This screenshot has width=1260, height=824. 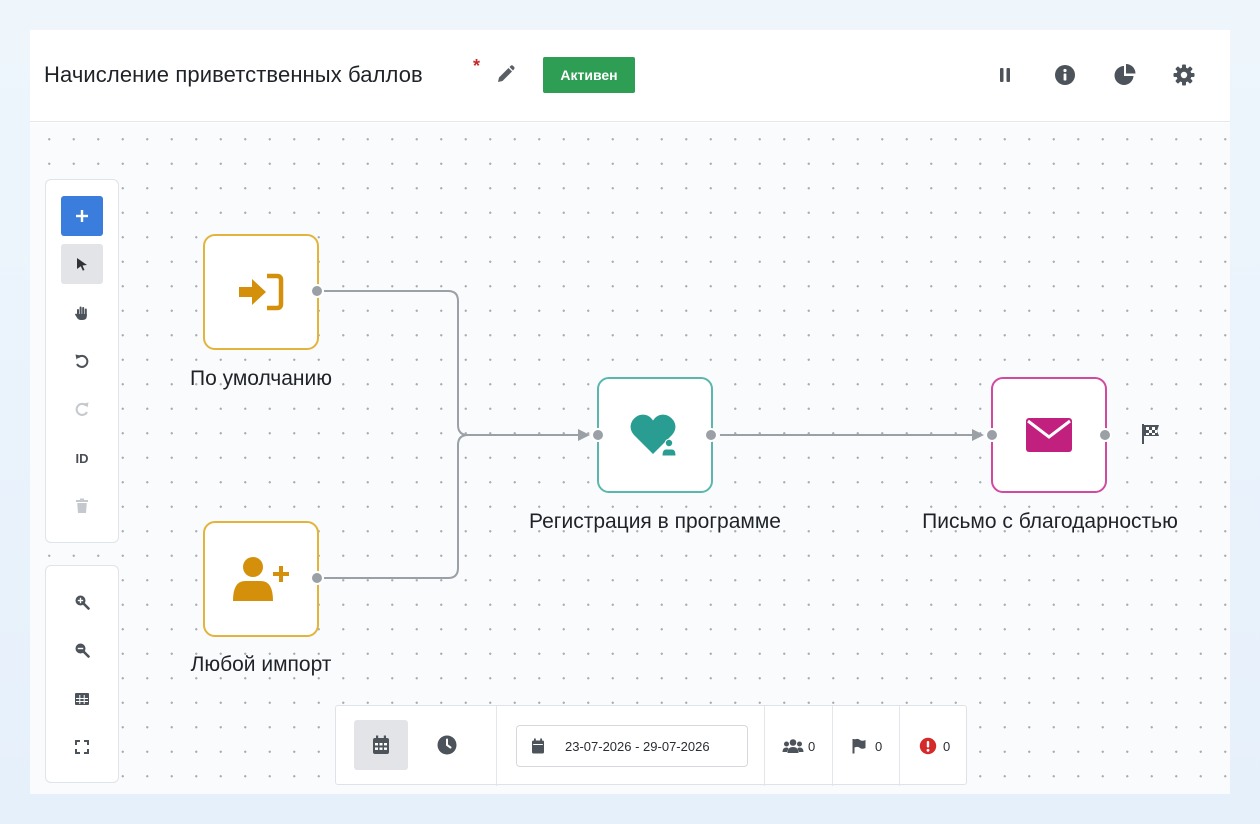 I want to click on node-registration-input-port, so click(x=598, y=435).